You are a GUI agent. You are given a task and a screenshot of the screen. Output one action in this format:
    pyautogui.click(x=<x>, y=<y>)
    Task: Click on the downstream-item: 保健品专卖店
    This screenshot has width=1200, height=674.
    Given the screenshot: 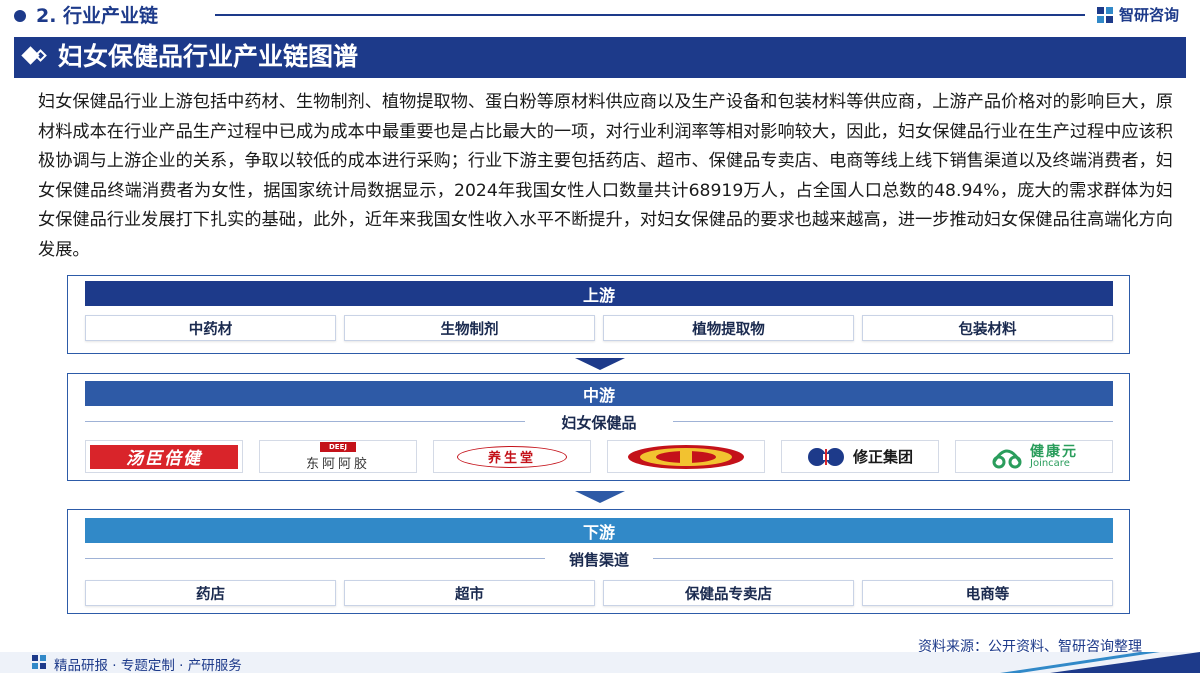 What is the action you would take?
    pyautogui.click(x=728, y=593)
    